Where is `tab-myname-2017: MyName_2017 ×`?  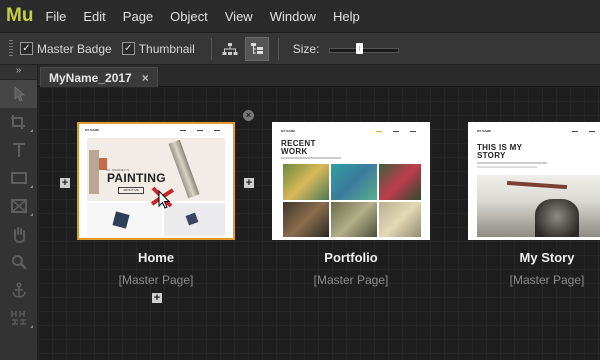 tab-myname-2017: MyName_2017 × is located at coordinates (99, 77).